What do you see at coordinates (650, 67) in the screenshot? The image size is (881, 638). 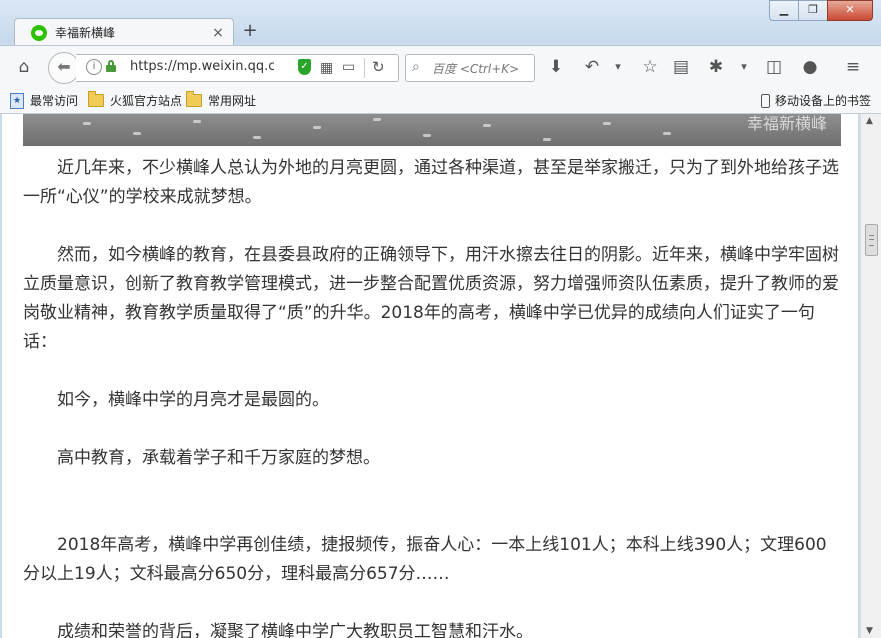 I see `bookmark-star-icon: ☆` at bounding box center [650, 67].